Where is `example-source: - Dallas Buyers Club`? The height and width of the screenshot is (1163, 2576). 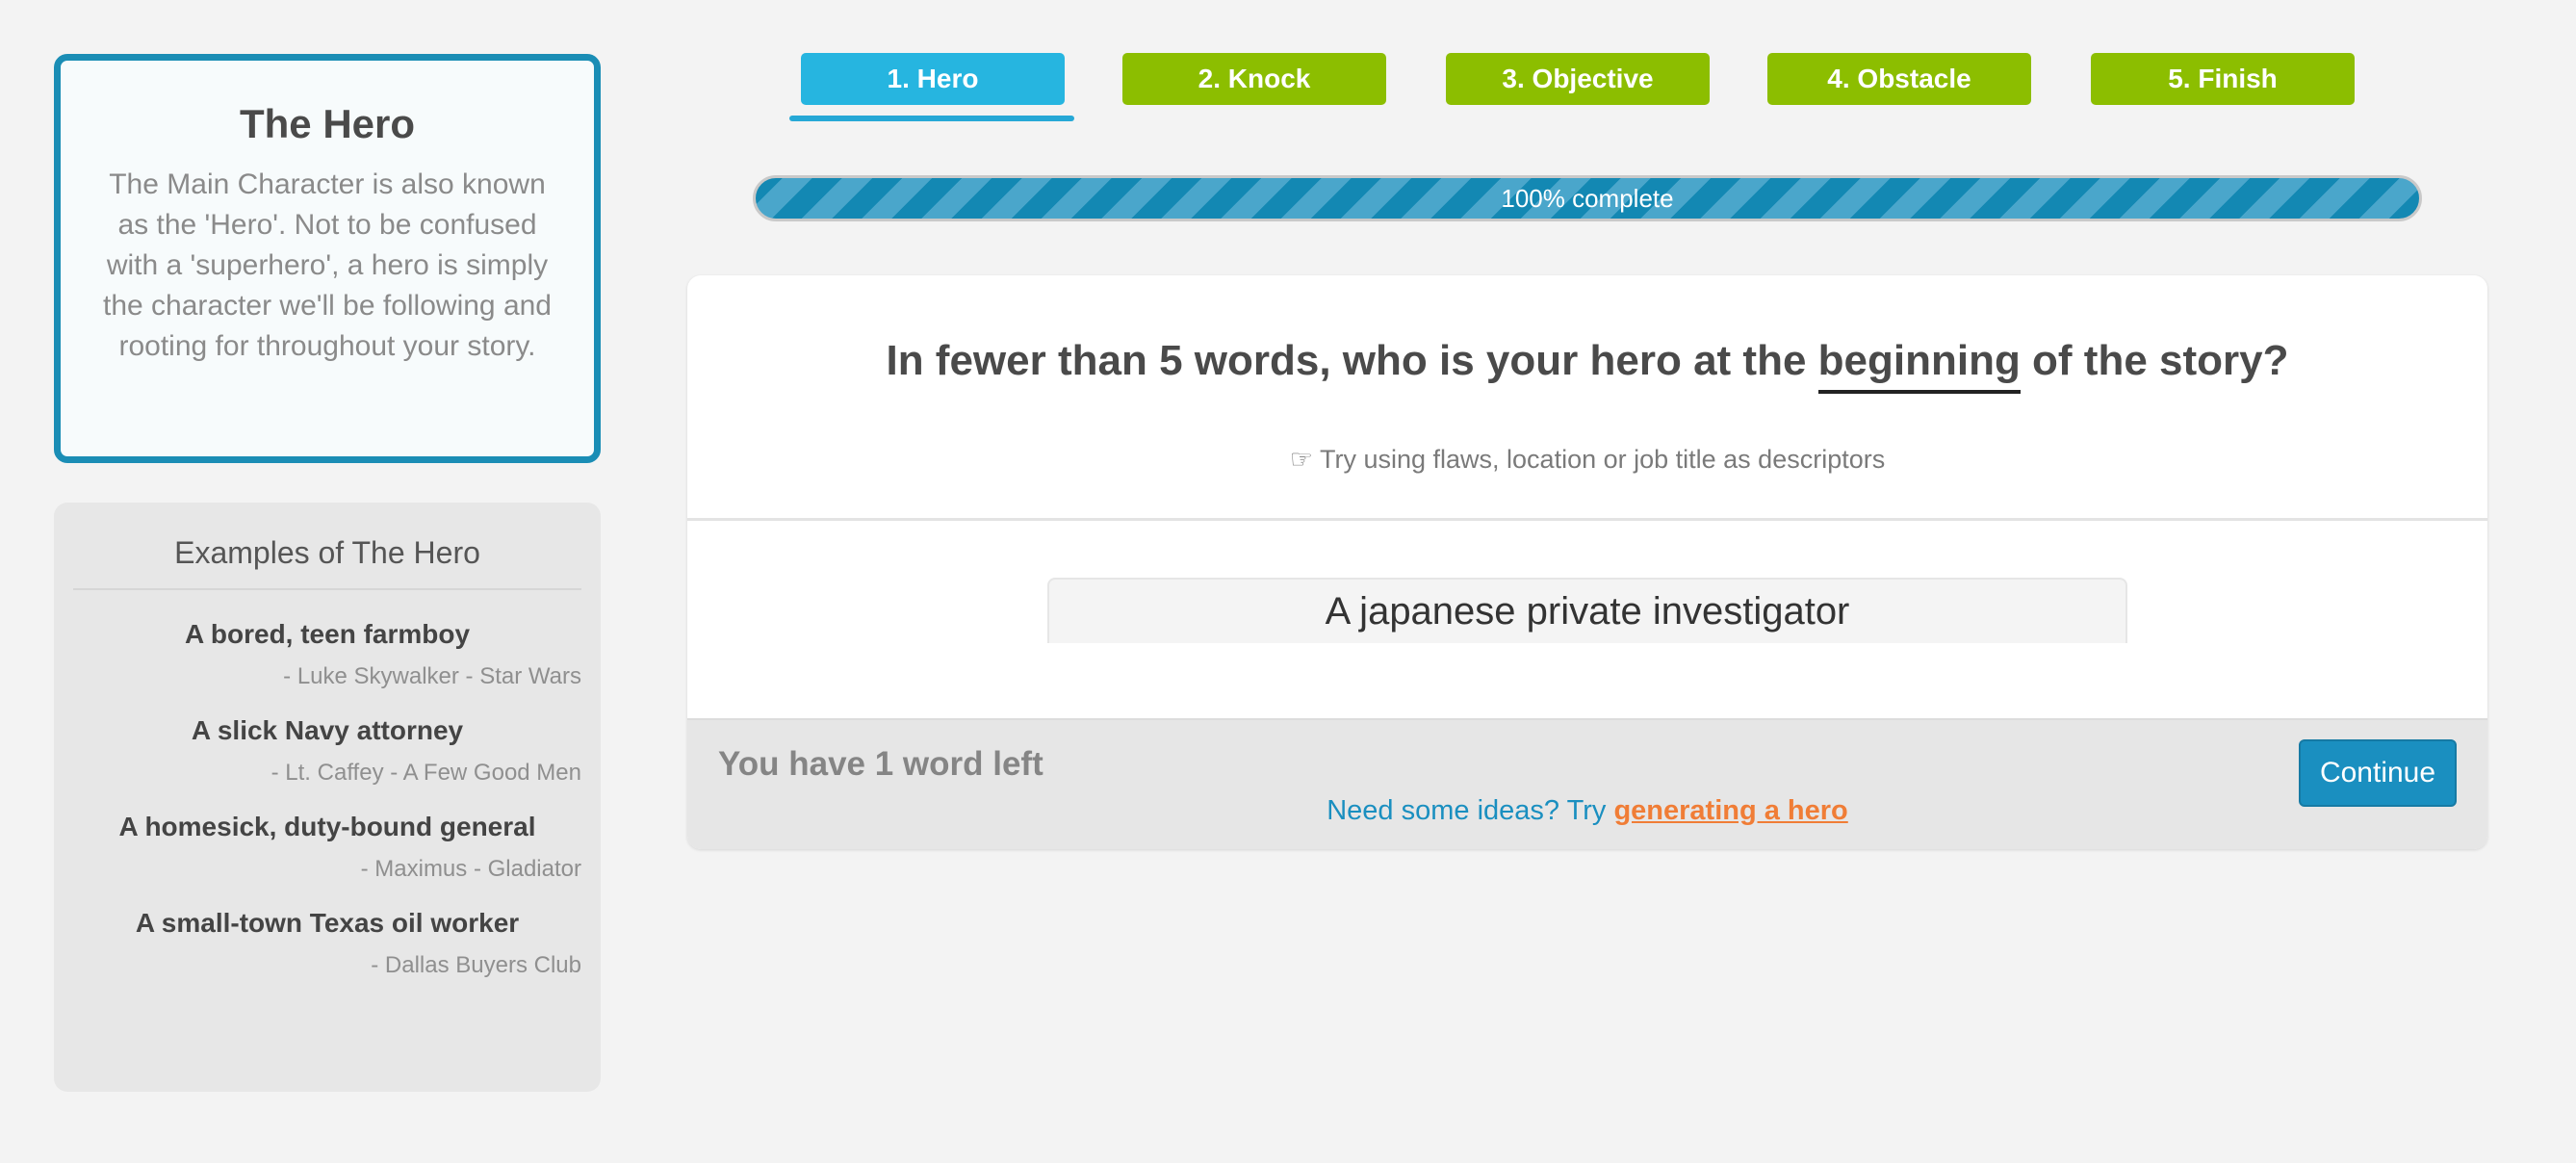 example-source: - Dallas Buyers Club is located at coordinates (476, 965).